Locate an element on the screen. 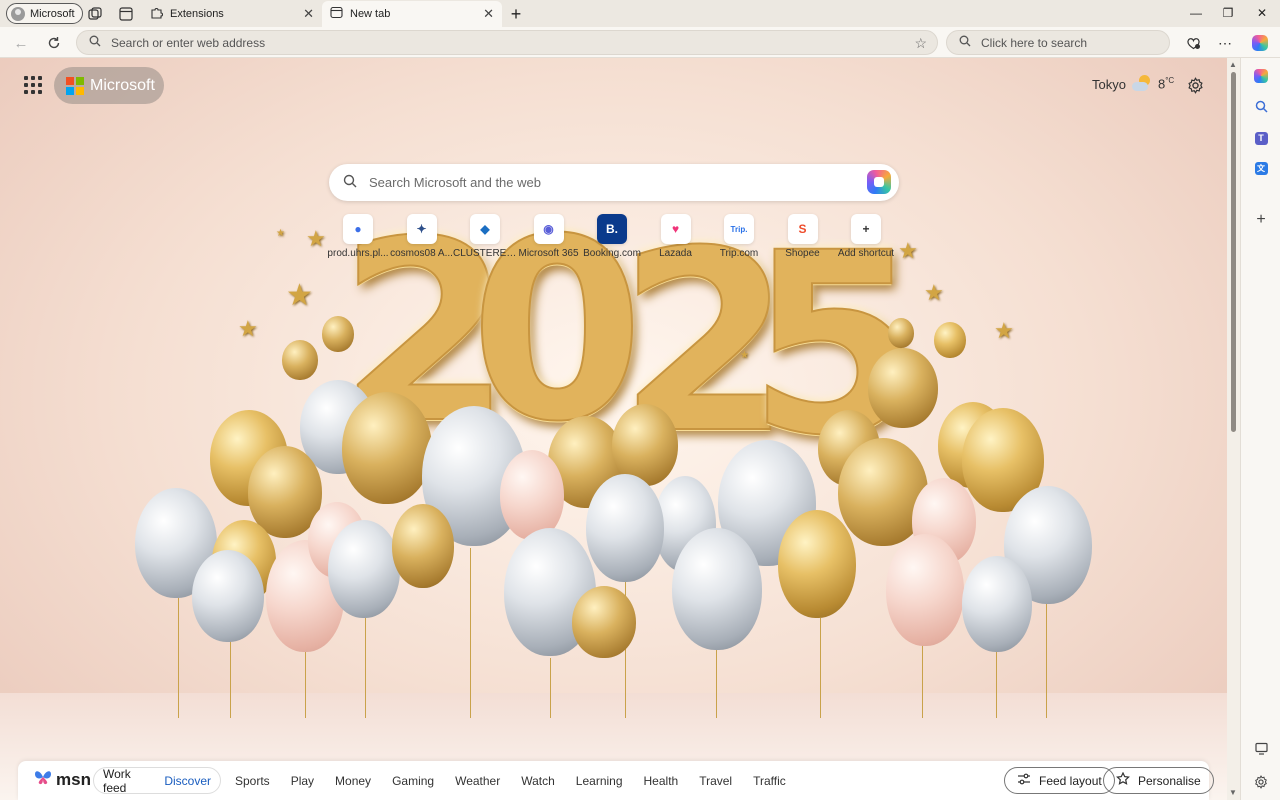 This screenshot has height=800, width=1280. profile-button: Microsoft is located at coordinates (44, 13).